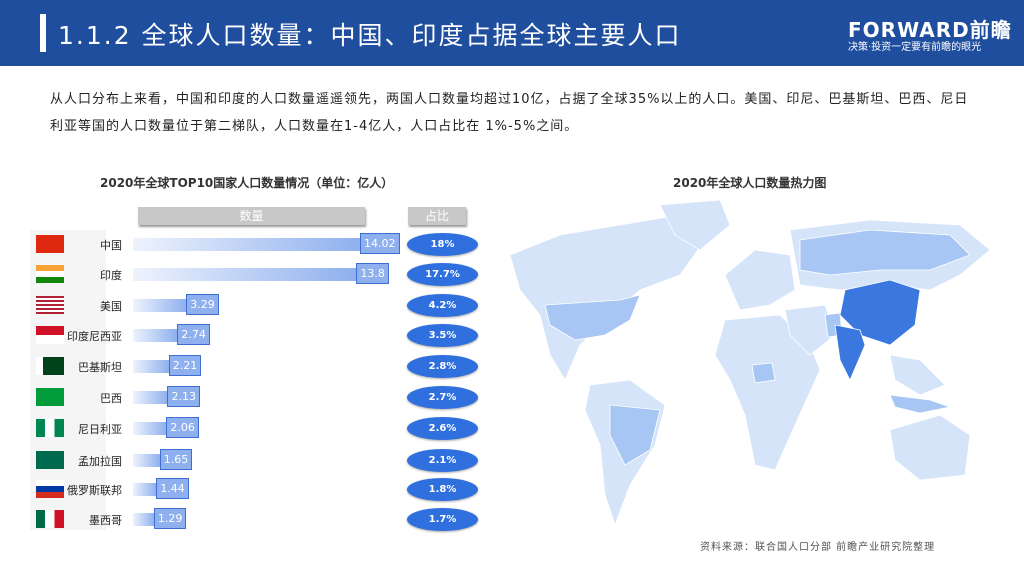  Describe the element at coordinates (111, 245) in the screenshot. I see `country-label: 中国` at that location.